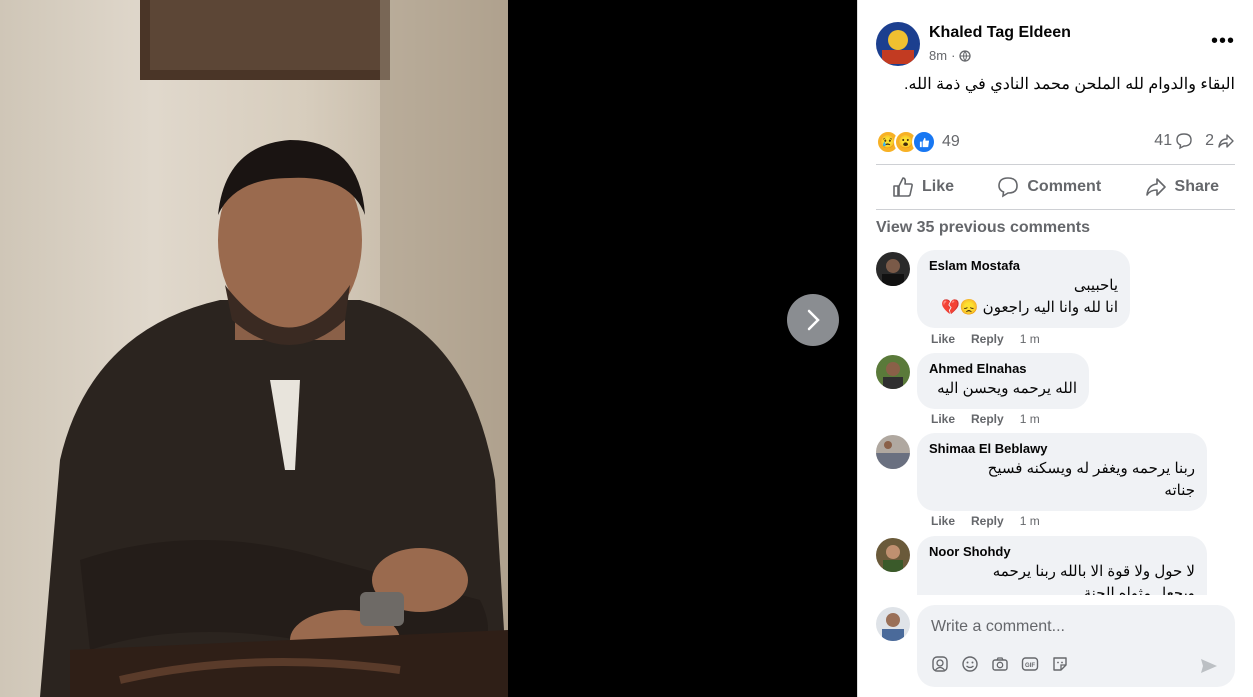  What do you see at coordinates (1008, 187) in the screenshot?
I see `comment-icon` at bounding box center [1008, 187].